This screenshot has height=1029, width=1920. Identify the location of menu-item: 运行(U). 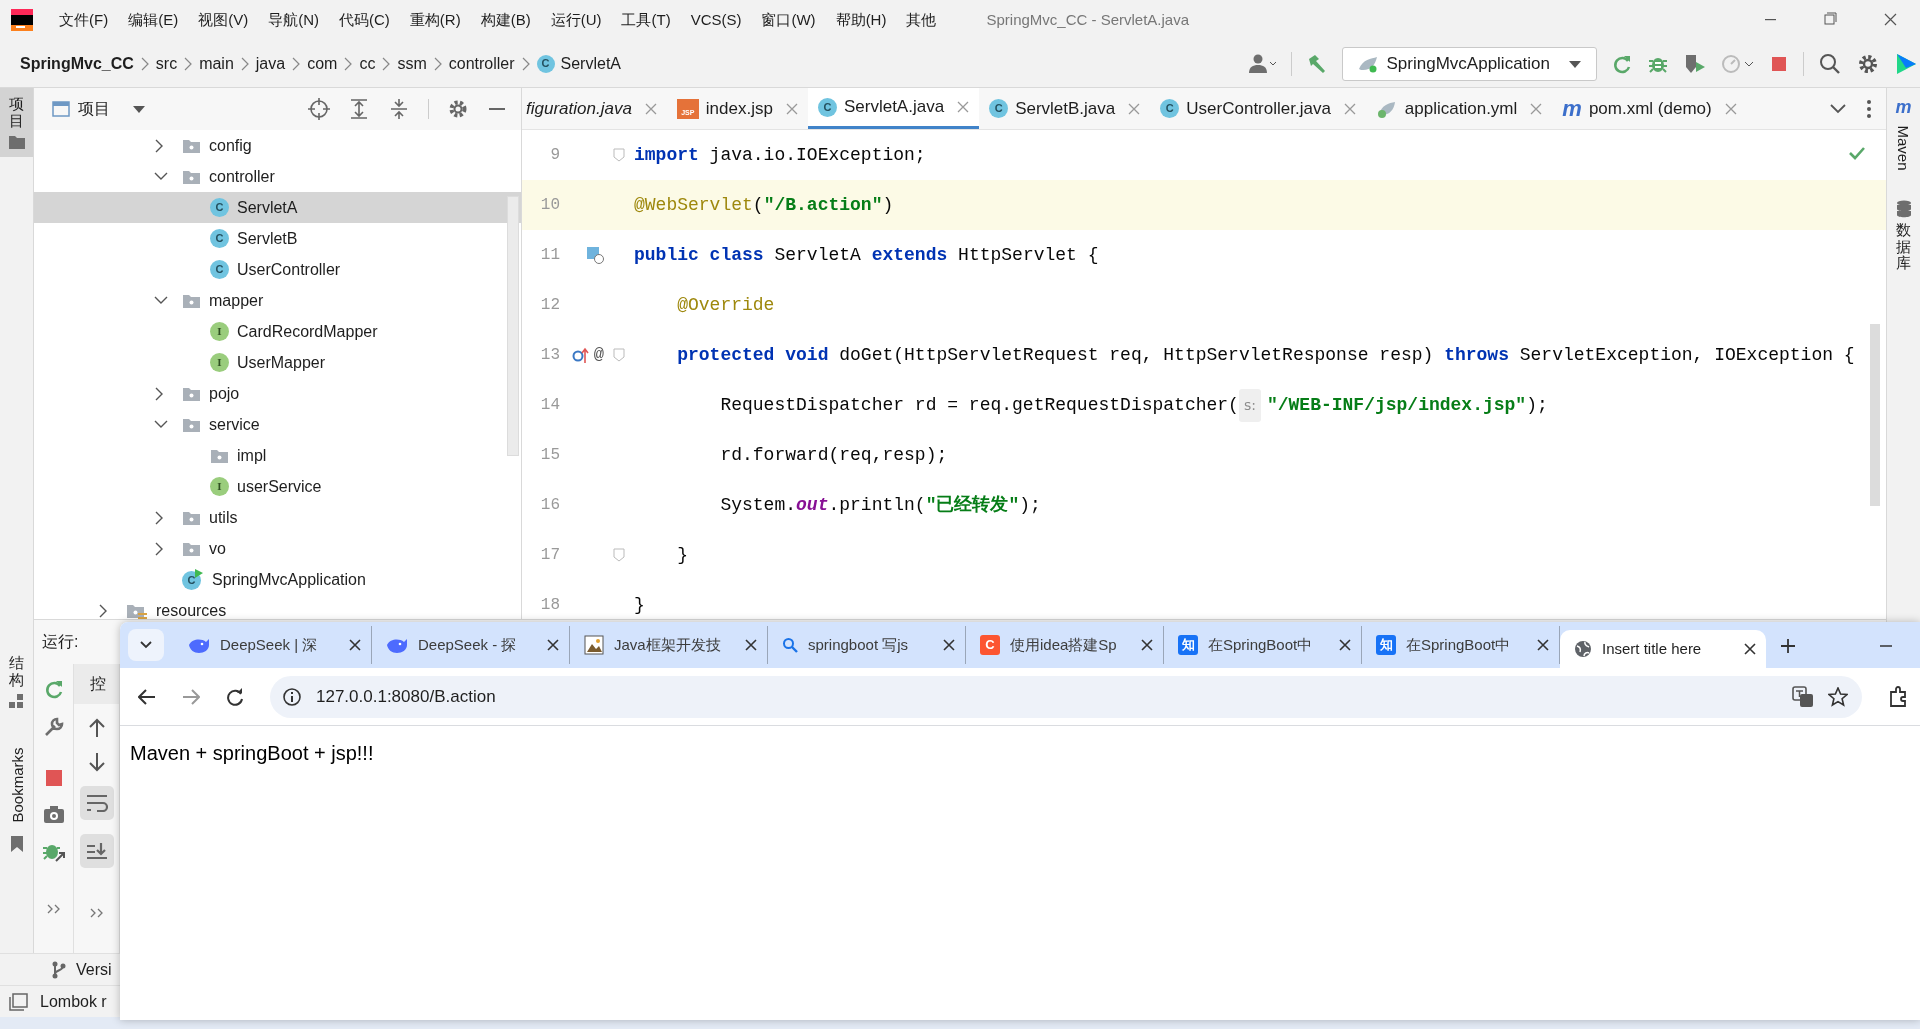
(576, 20).